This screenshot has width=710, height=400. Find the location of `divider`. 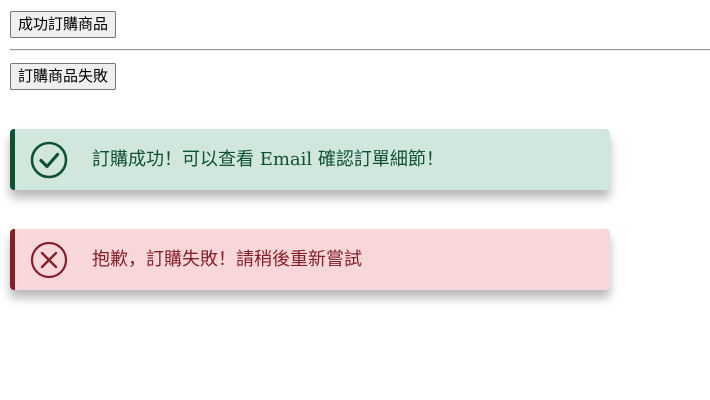

divider is located at coordinates (360, 50).